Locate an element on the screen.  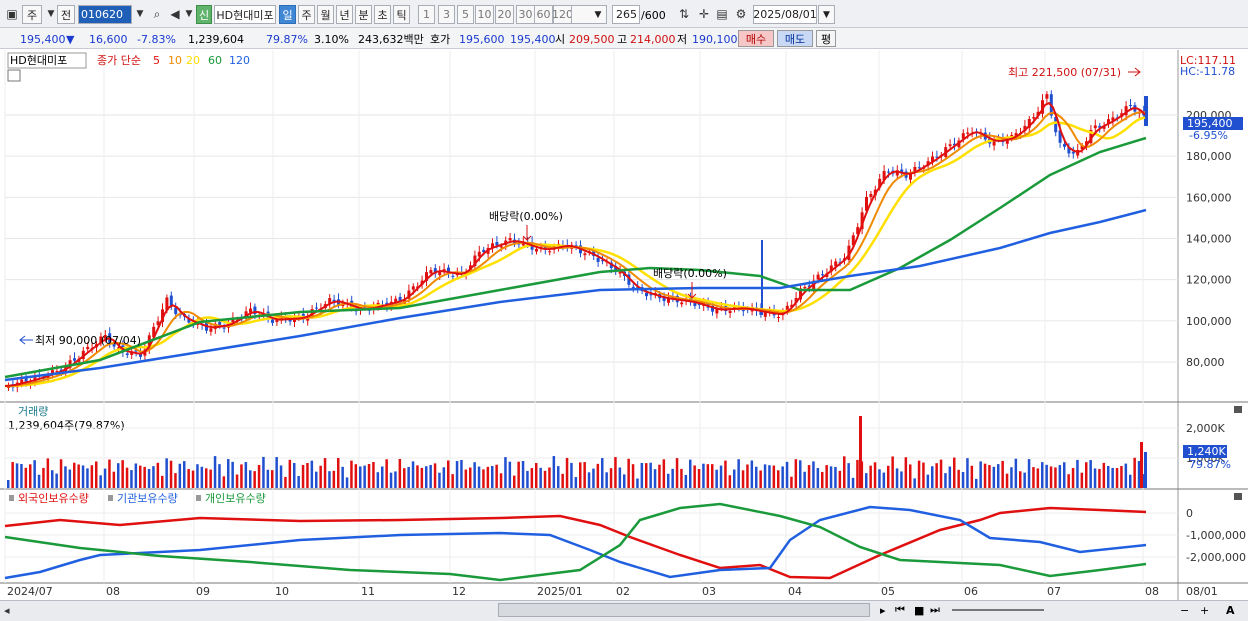
legend-ma-period: 10 is located at coordinates (175, 60).